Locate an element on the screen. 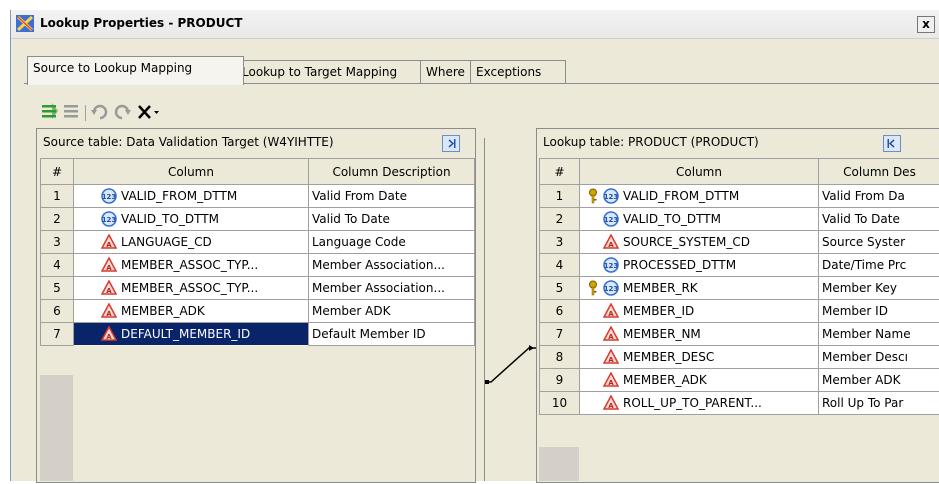 The width and height of the screenshot is (939, 484). delete-dropdown-icon is located at coordinates (149, 112).